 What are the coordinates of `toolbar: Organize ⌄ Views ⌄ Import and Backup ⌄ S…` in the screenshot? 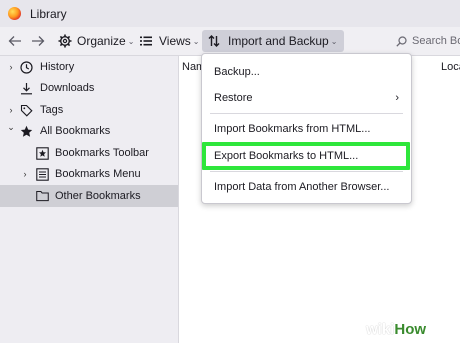 It's located at (230, 41).